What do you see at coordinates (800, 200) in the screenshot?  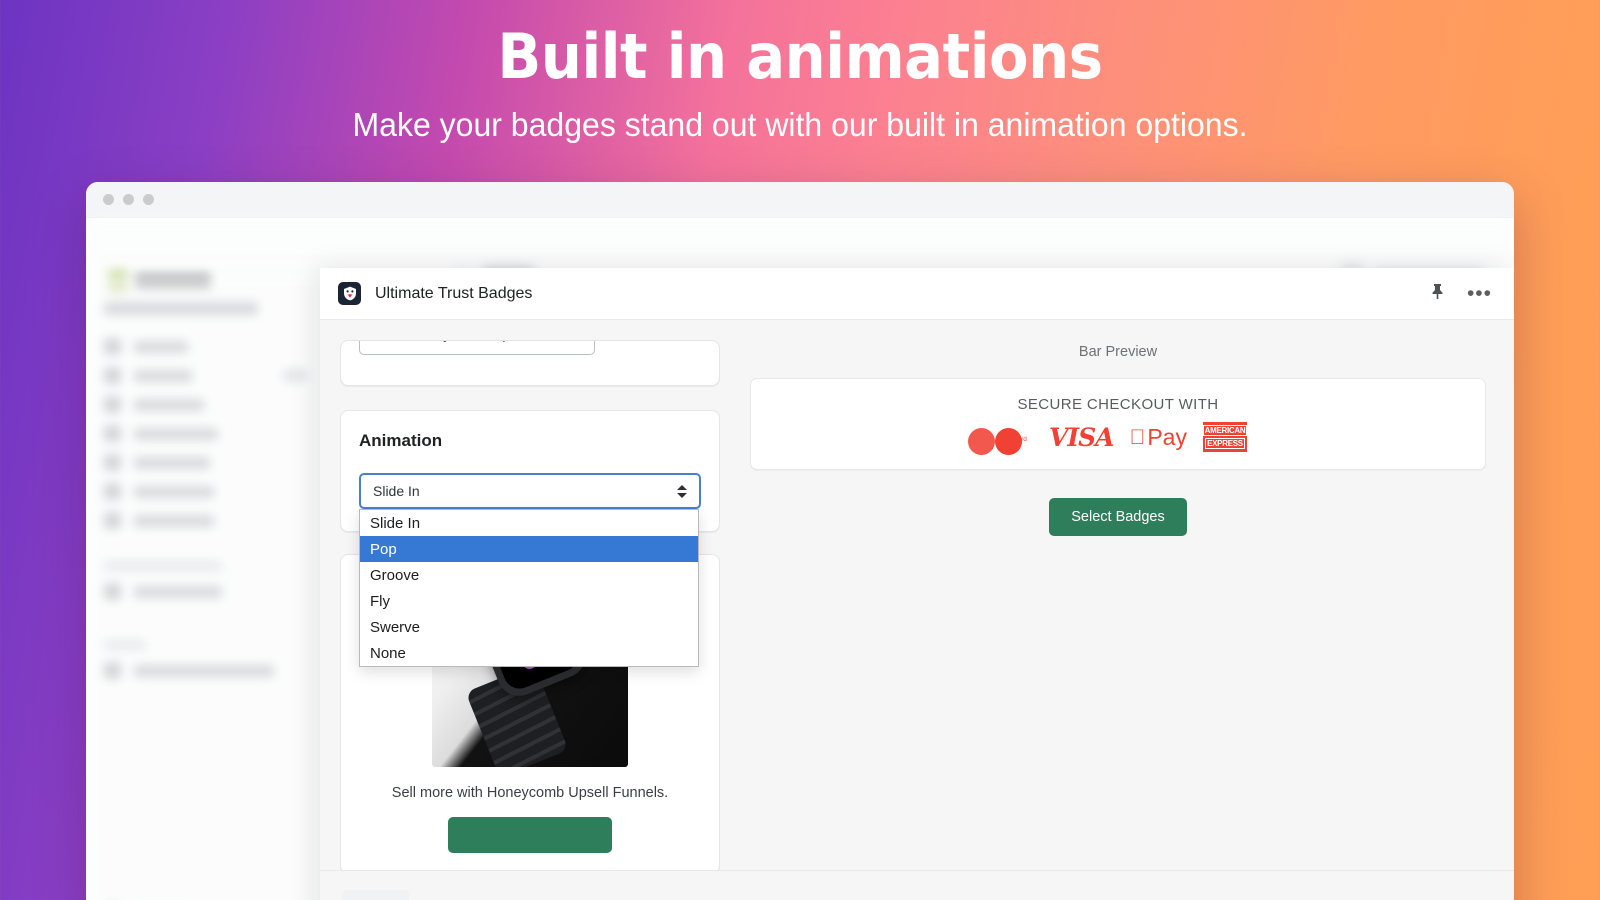 I see `browser-titlebar` at bounding box center [800, 200].